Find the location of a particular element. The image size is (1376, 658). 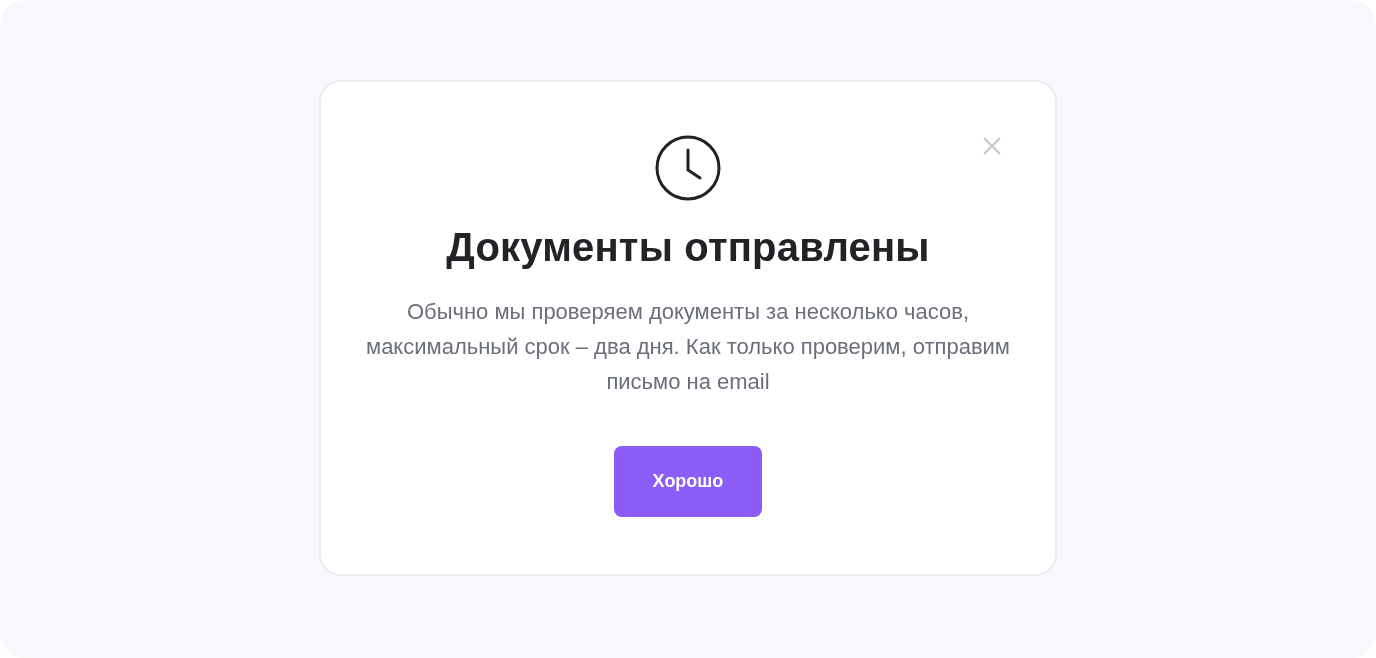

close-icon is located at coordinates (992, 146).